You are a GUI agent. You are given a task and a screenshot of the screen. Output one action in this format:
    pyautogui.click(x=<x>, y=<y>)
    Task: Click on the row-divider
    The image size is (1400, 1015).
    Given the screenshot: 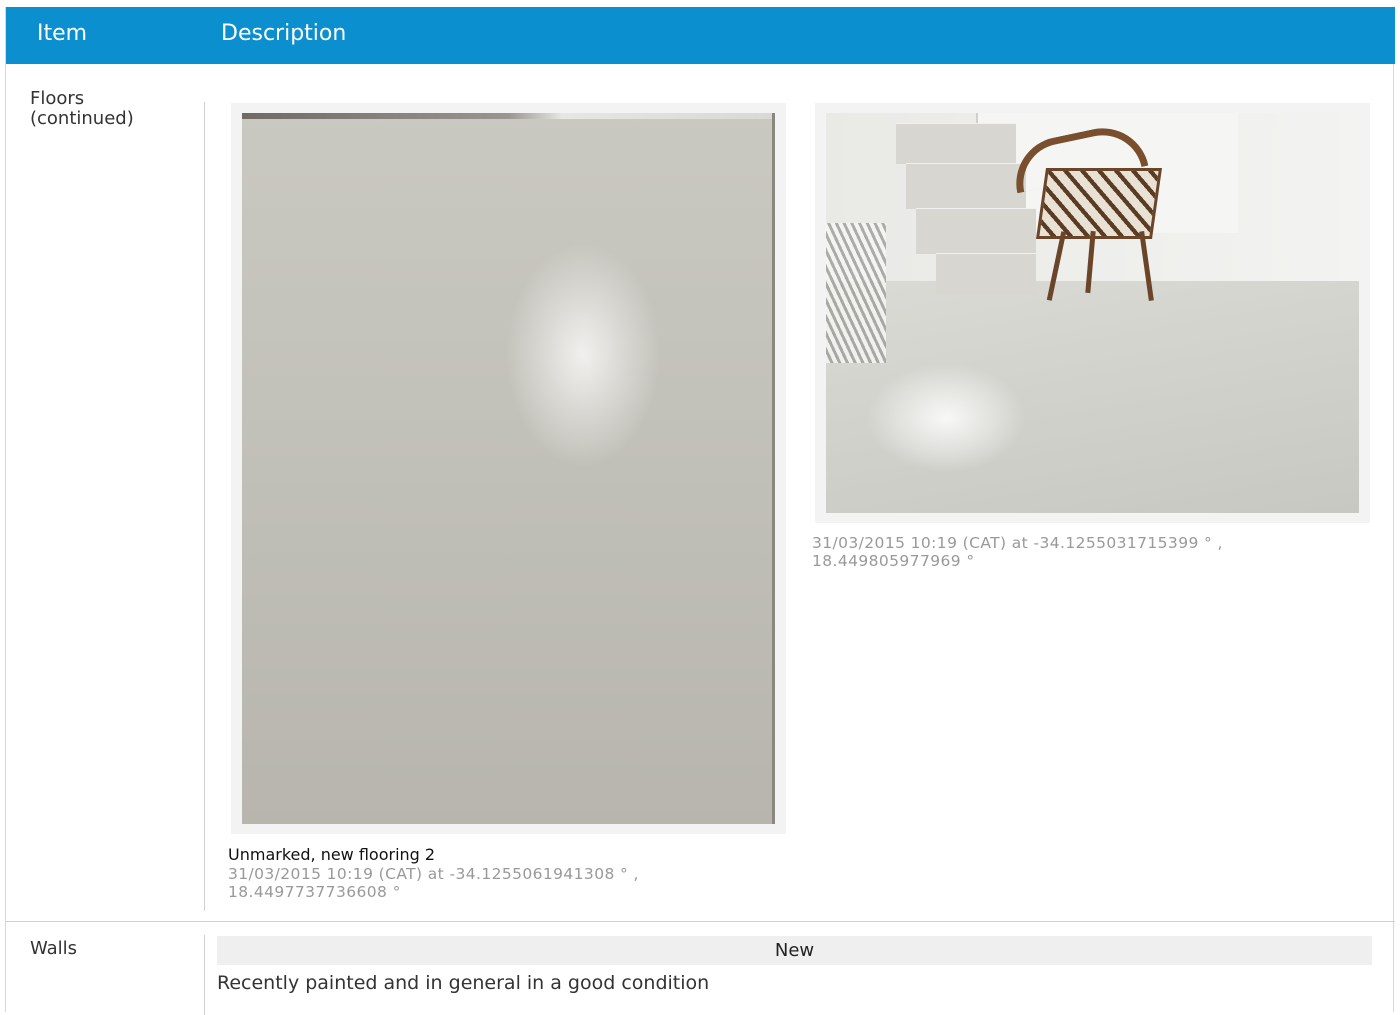 What is the action you would take?
    pyautogui.click(x=700, y=921)
    